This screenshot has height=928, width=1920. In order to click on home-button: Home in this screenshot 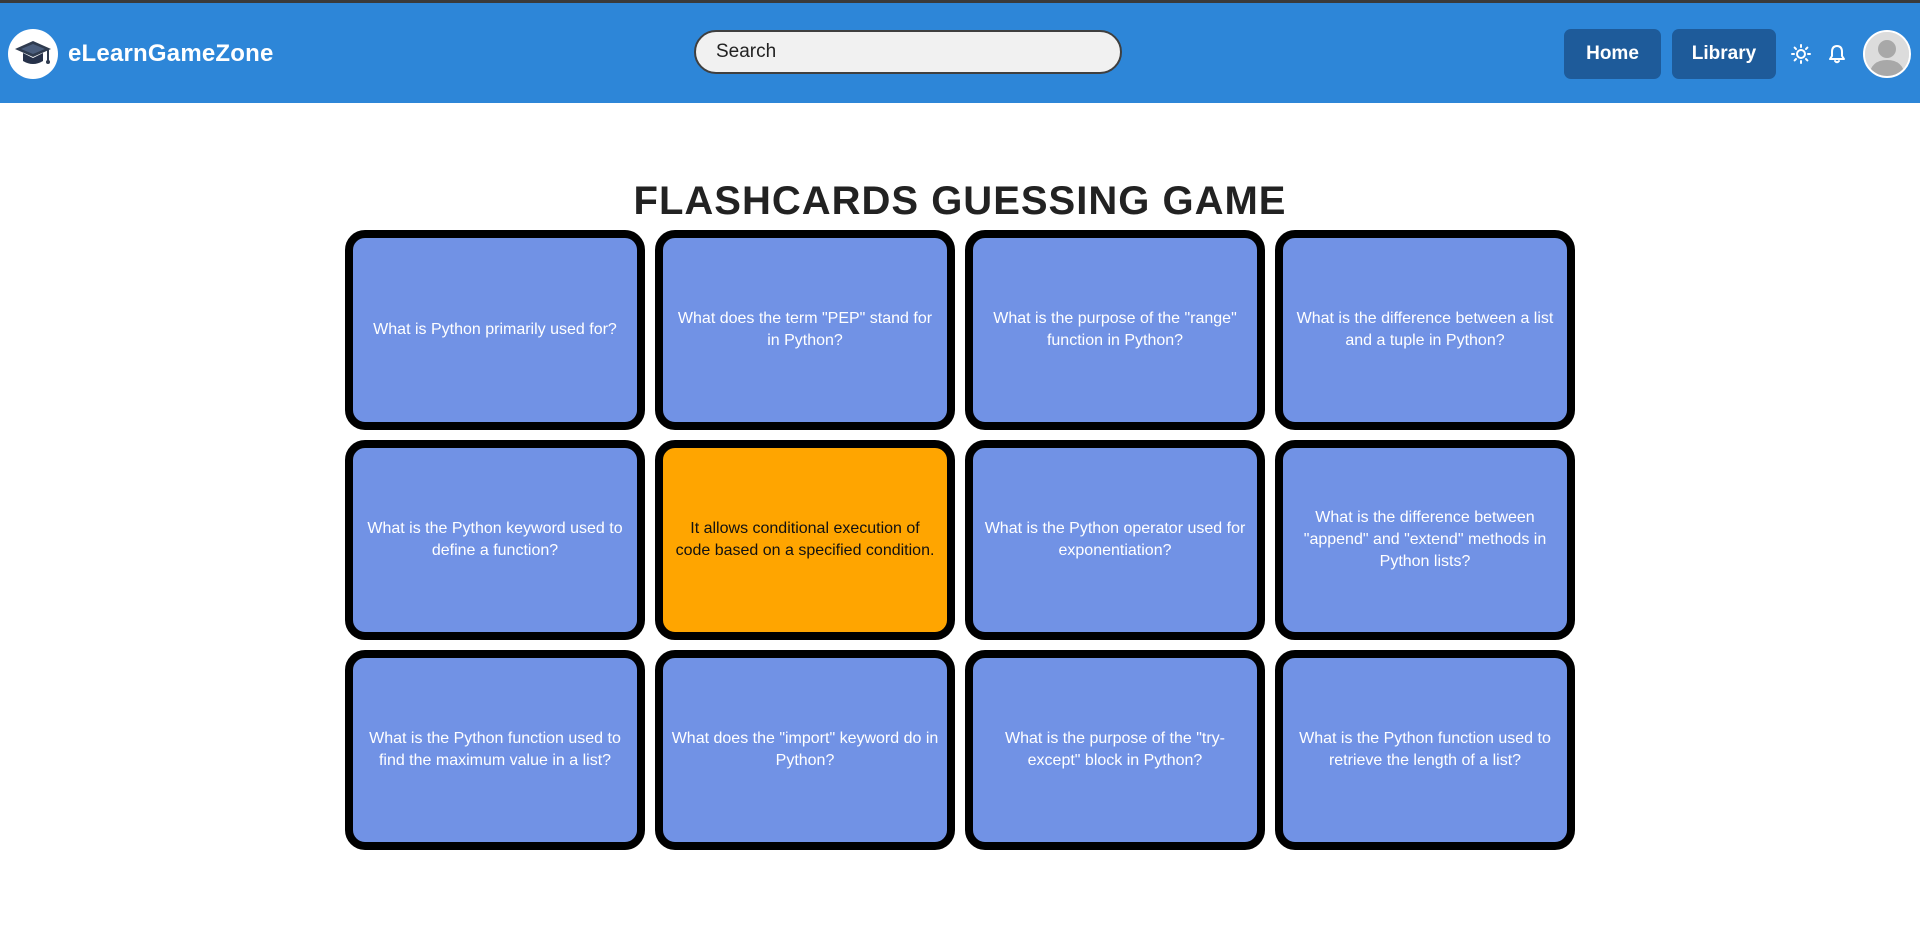, I will do `click(1612, 54)`.